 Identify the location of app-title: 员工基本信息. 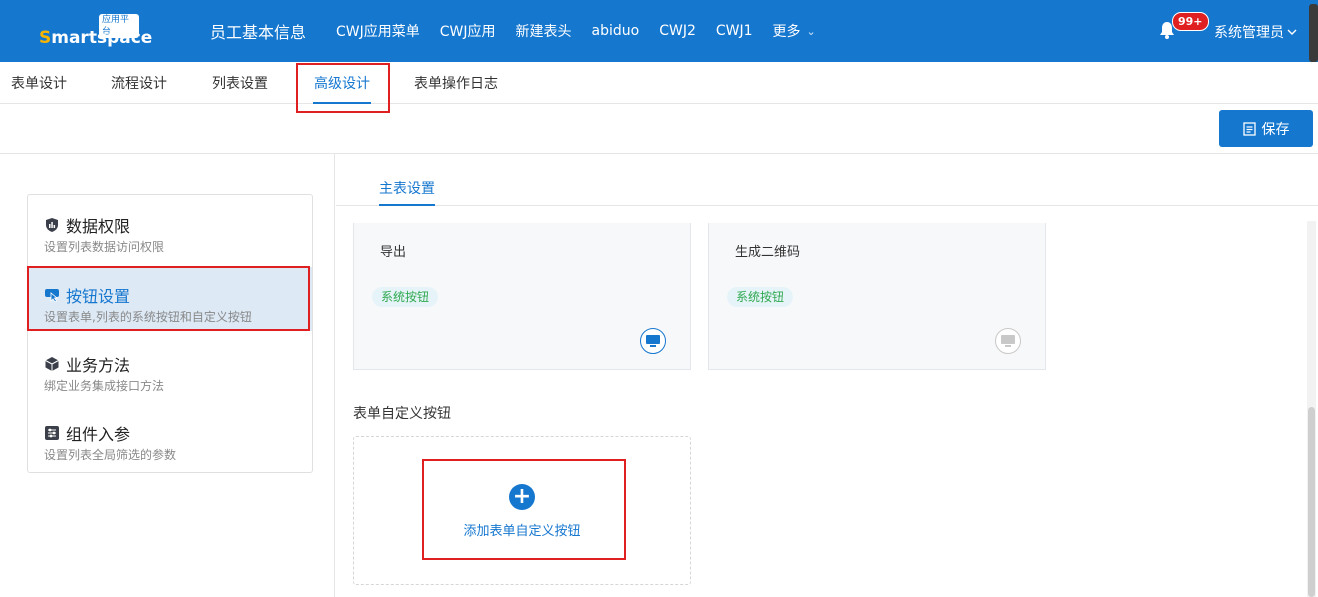
(258, 32).